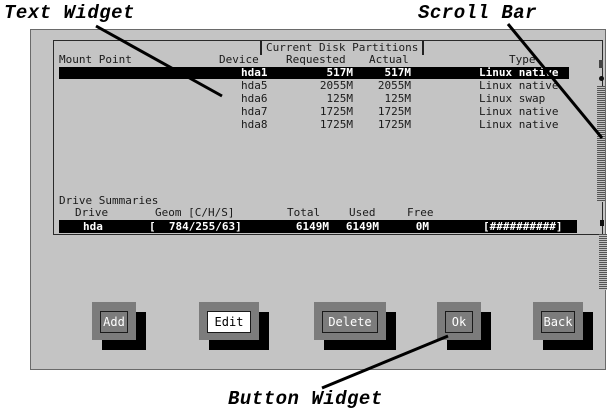 Image resolution: width=613 pixels, height=414 pixels. I want to click on text-widget-pointer, so click(159, 61).